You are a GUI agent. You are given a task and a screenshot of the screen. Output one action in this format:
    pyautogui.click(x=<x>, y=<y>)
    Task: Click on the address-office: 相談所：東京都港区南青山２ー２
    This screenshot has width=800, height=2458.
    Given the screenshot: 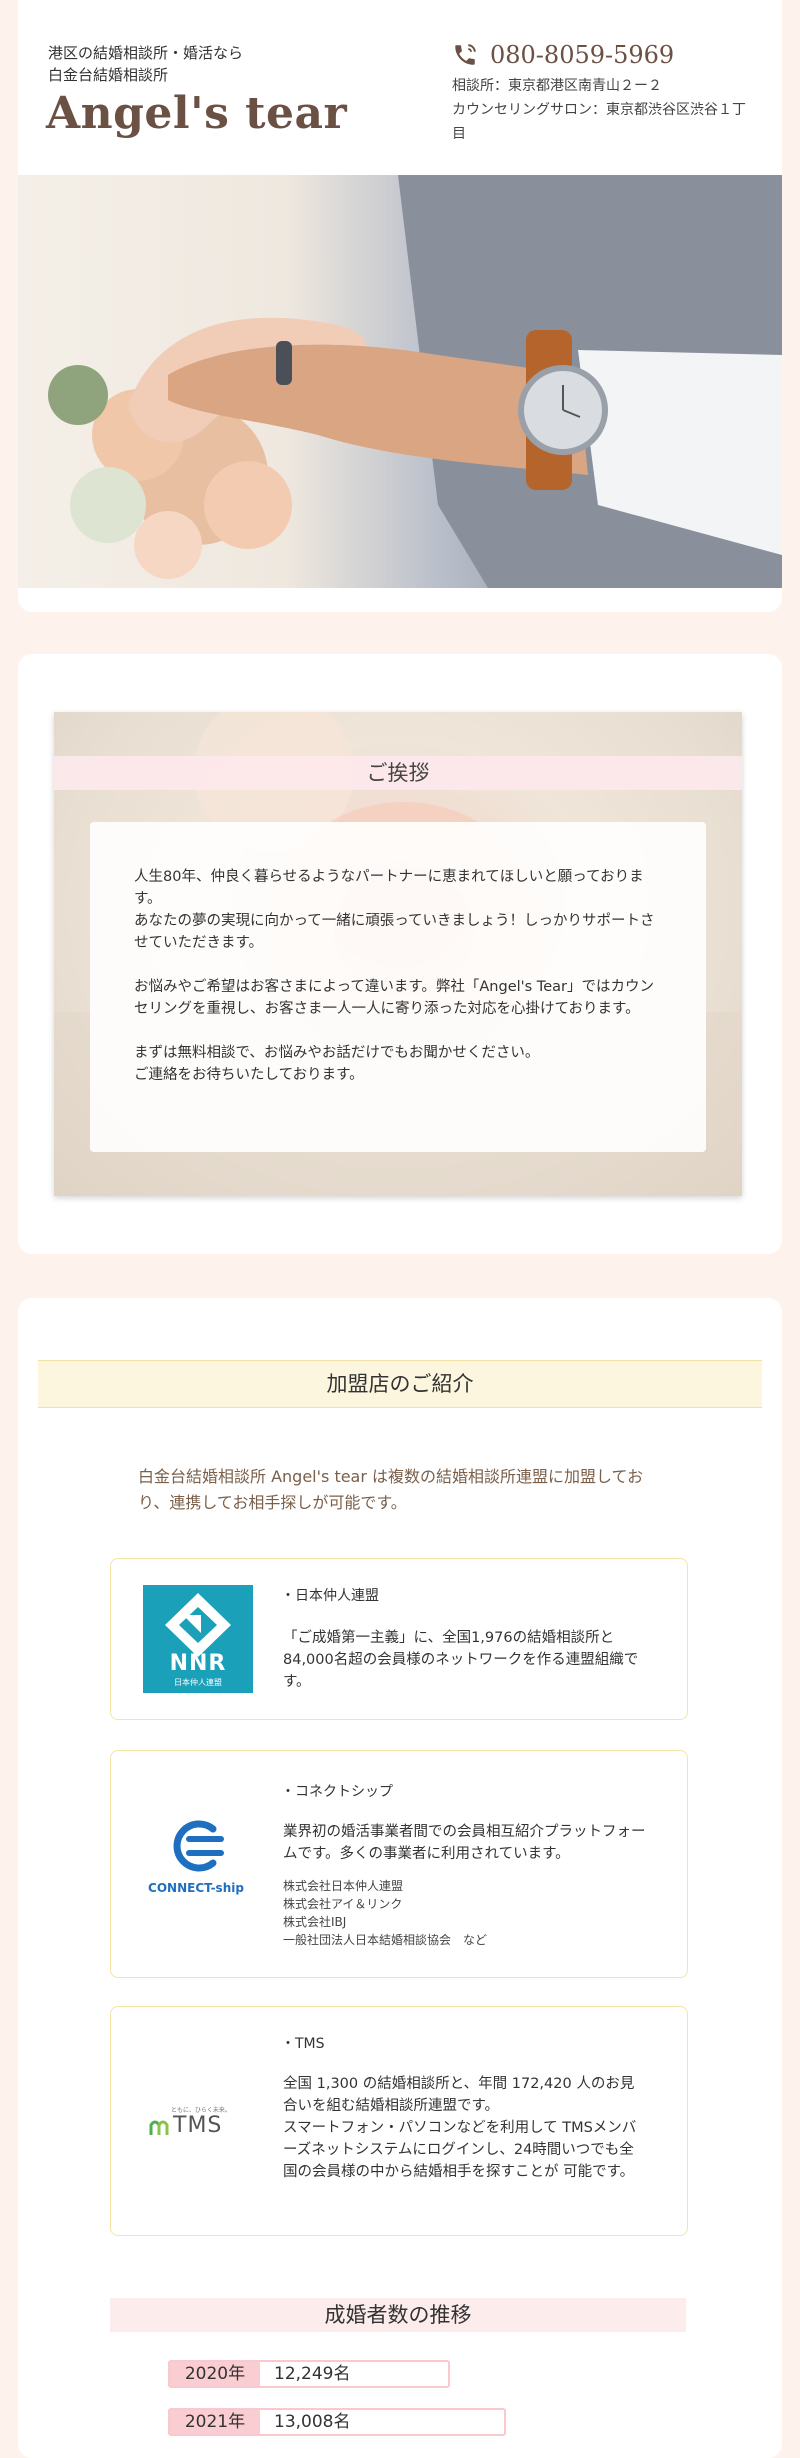 What is the action you would take?
    pyautogui.click(x=557, y=86)
    